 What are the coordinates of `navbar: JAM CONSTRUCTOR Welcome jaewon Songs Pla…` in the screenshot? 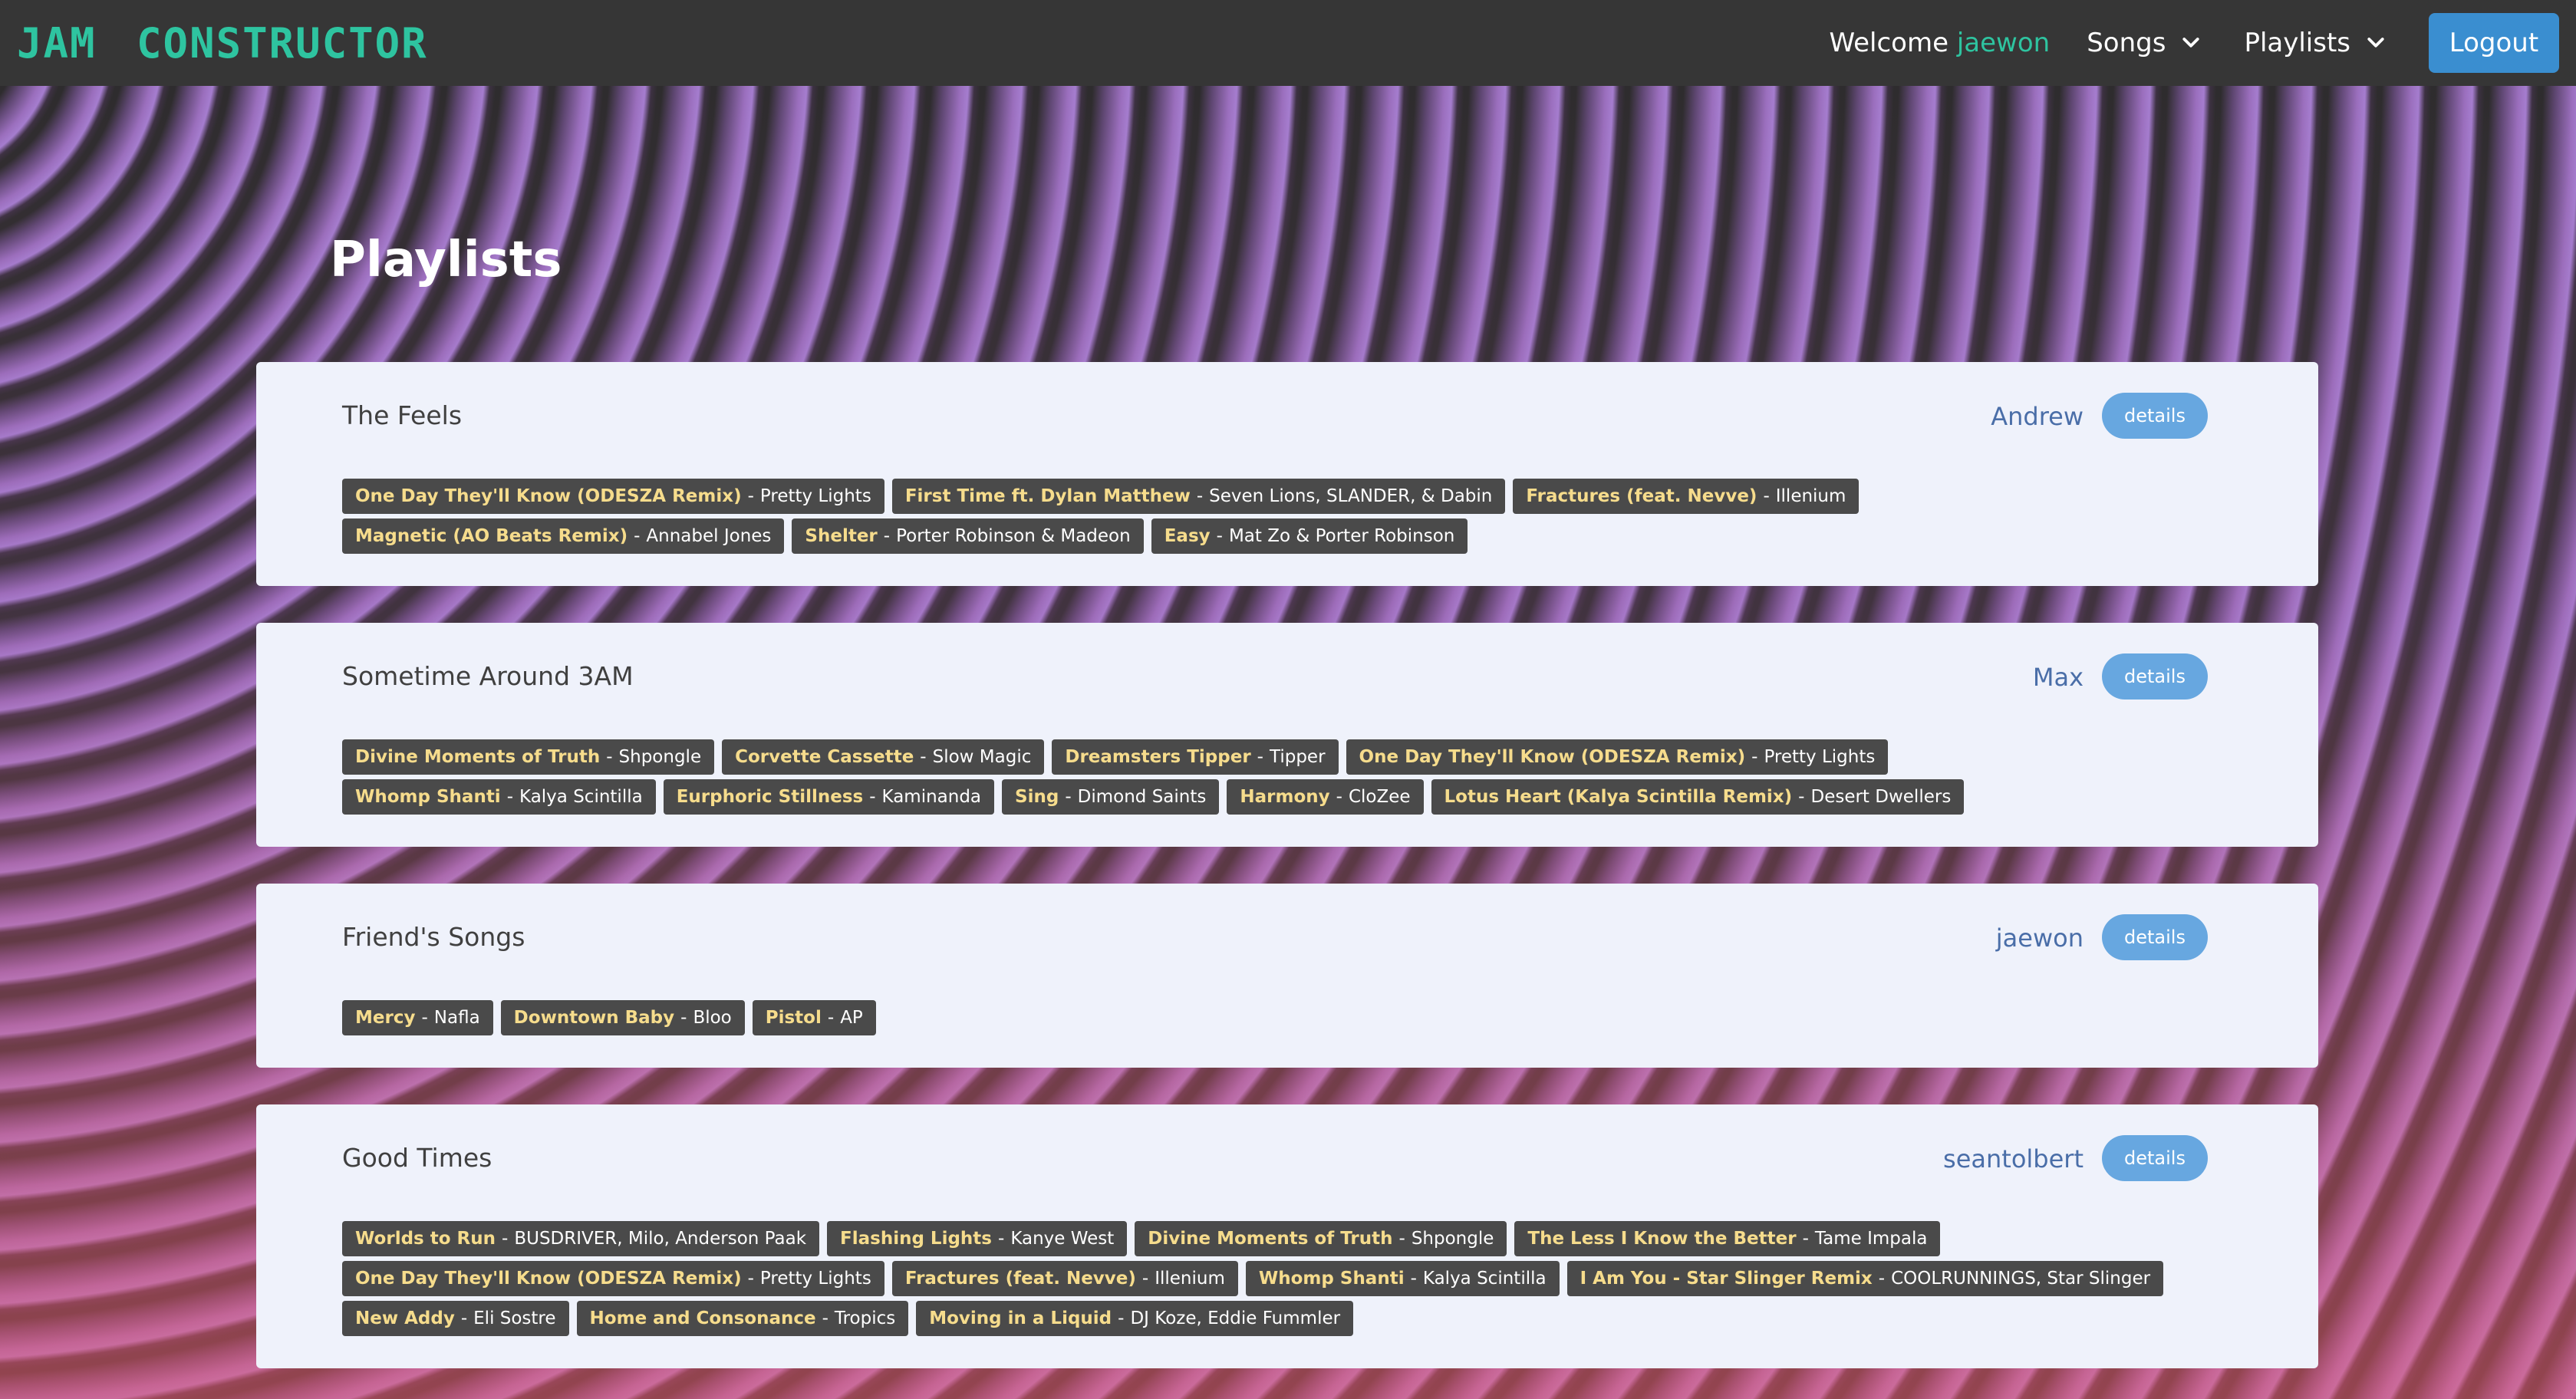 It's located at (1288, 43).